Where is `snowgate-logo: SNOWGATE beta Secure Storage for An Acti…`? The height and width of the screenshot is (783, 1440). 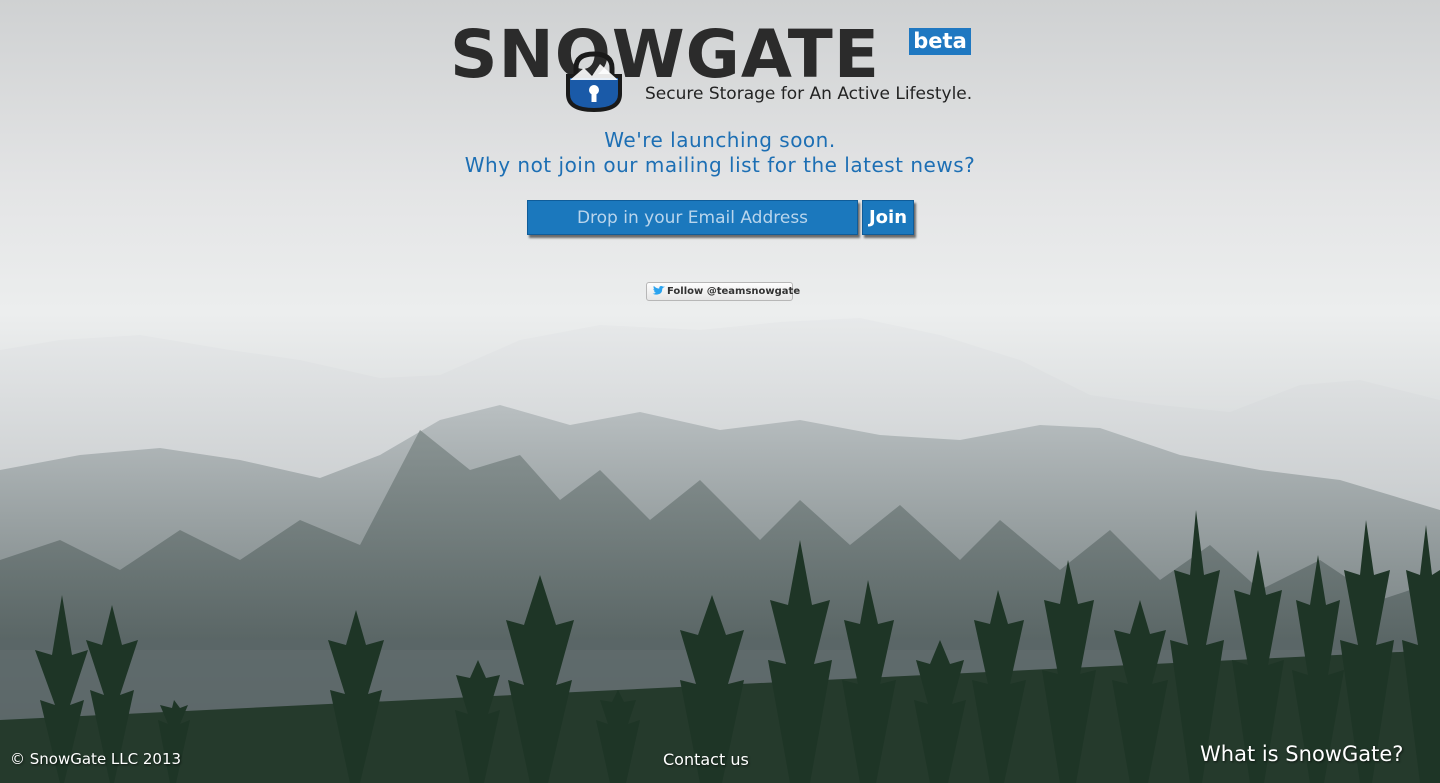
snowgate-logo: SNOWGATE beta Secure Storage for An Acti… is located at coordinates (711, 68).